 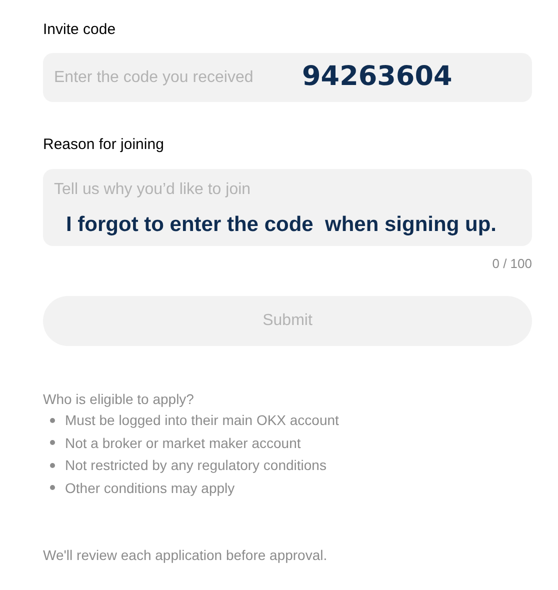 I want to click on eligibility-item: Not restricted by any regulatory conditions, so click(x=195, y=466).